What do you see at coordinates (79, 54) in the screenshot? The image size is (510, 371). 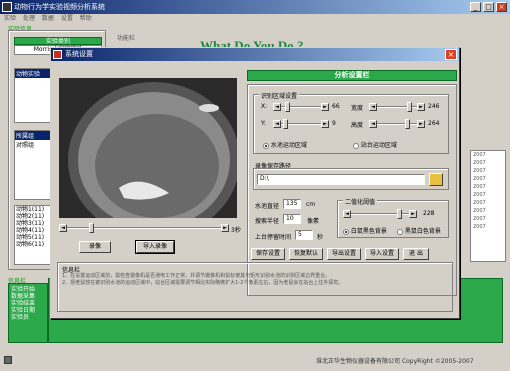 I see `dialog-title: 系统设置` at bounding box center [79, 54].